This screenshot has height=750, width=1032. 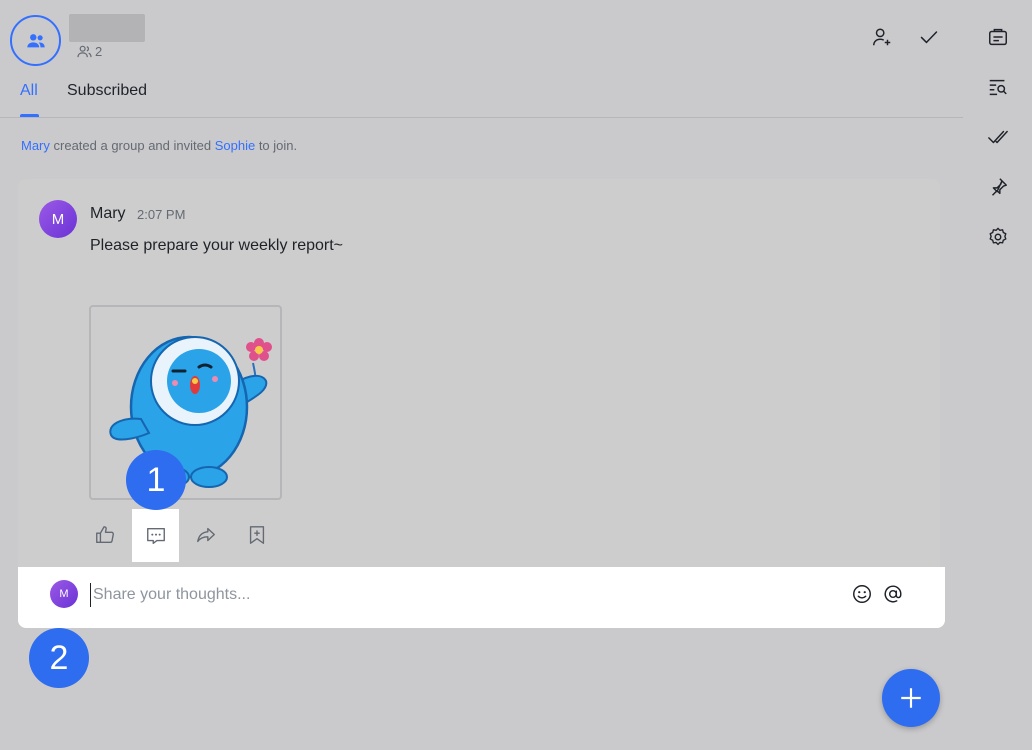 What do you see at coordinates (217, 245) in the screenshot?
I see `message-text: Please prepare your weekly report~` at bounding box center [217, 245].